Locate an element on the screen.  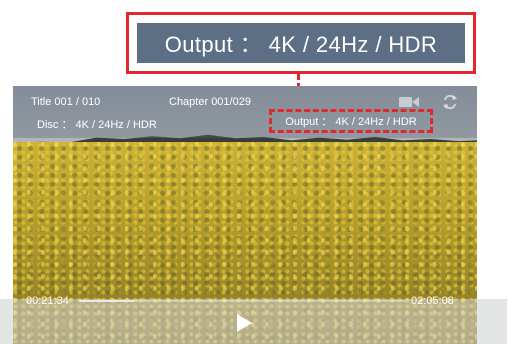
elapsed-time: 00:21:34 is located at coordinates (47, 301).